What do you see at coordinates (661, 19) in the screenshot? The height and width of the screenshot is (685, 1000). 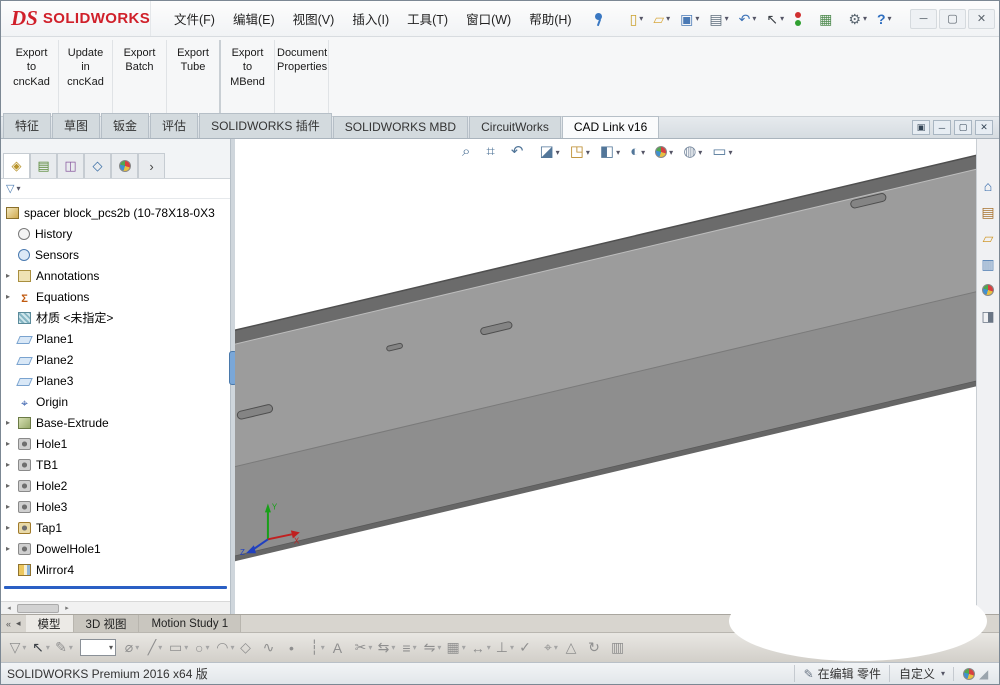 I see `open-folder: ▱` at bounding box center [661, 19].